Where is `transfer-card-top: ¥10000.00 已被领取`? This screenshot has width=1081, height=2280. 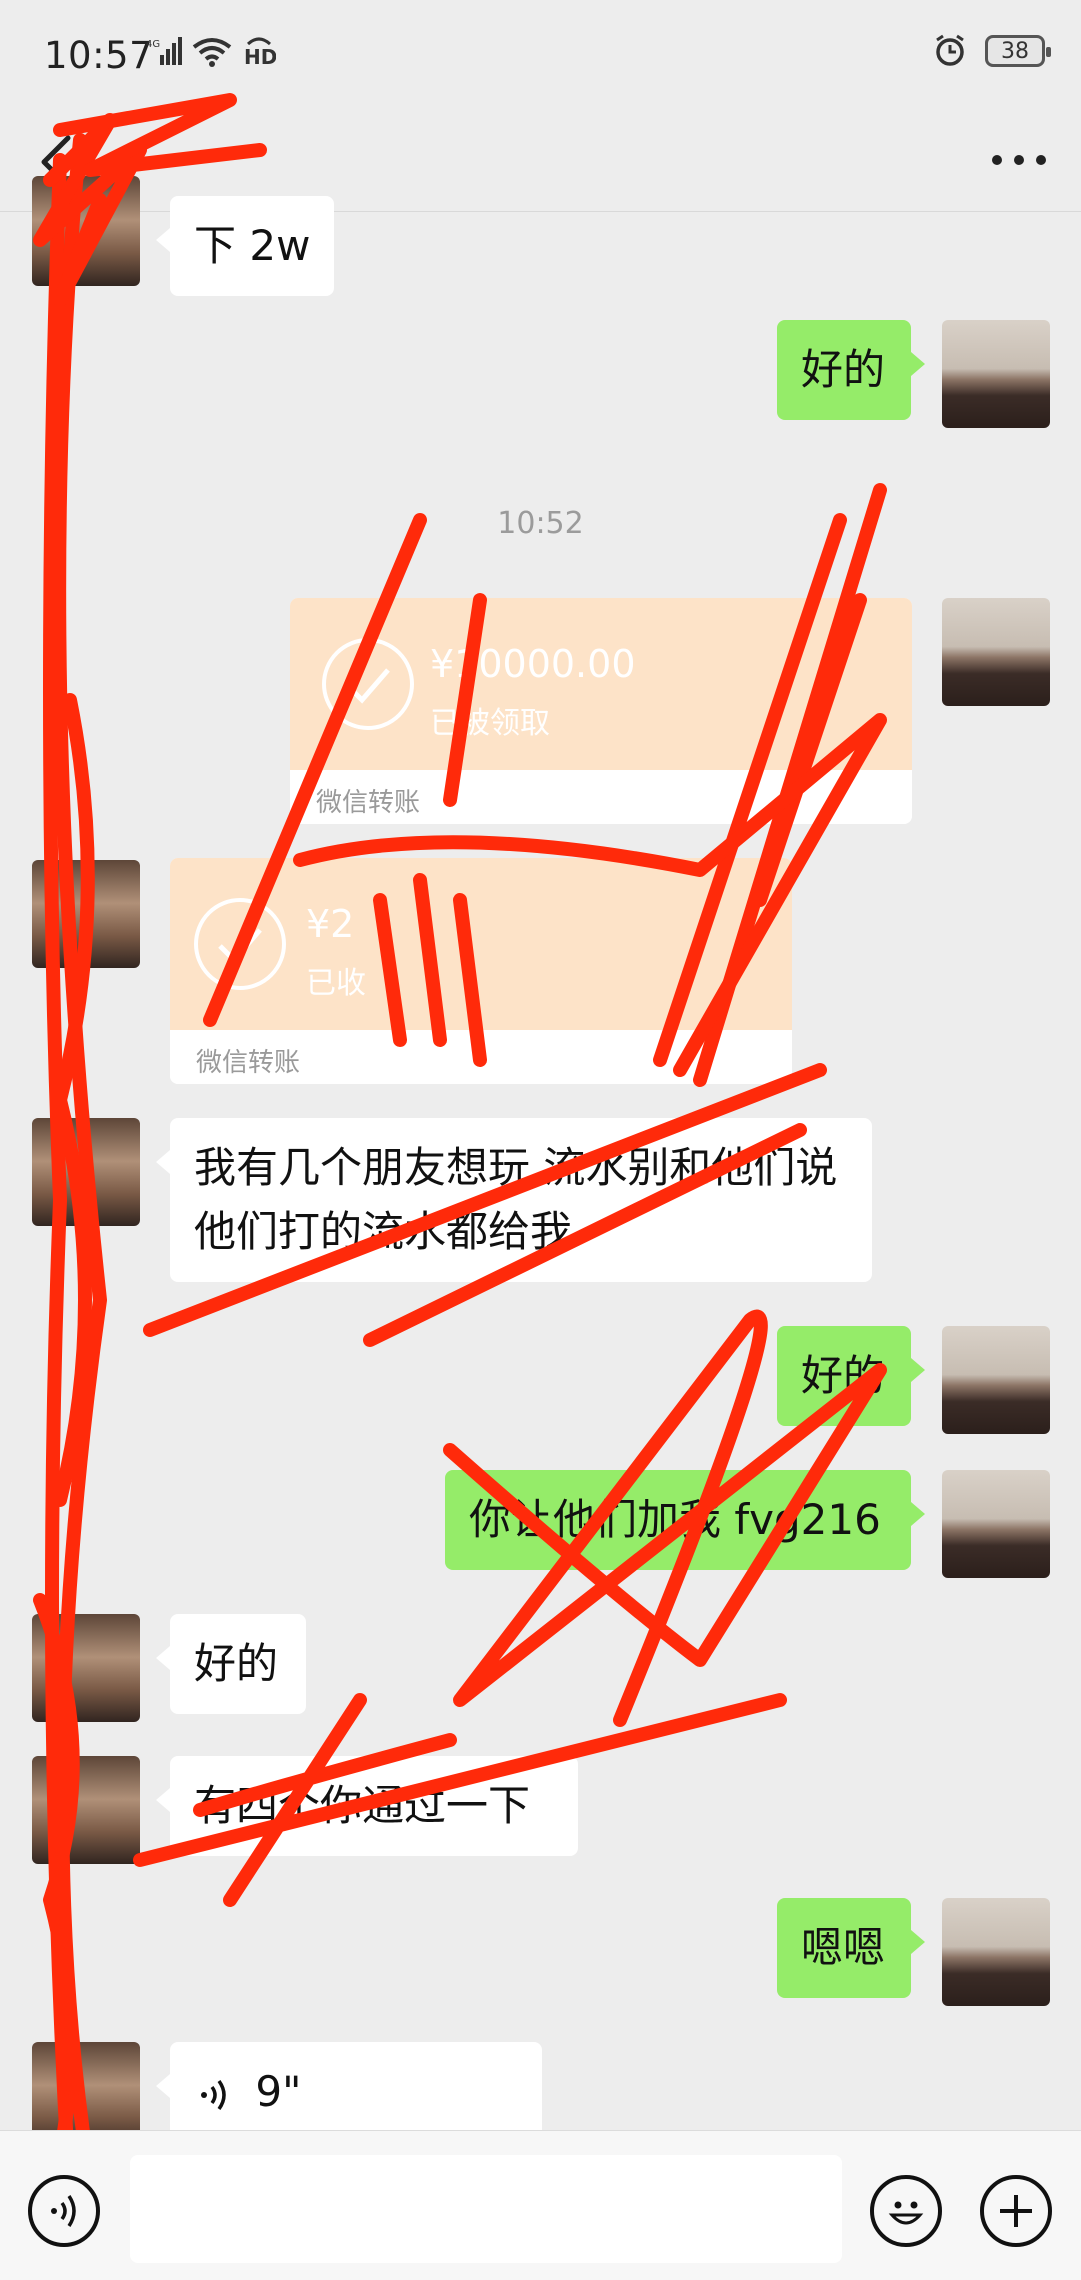 transfer-card-top: ¥10000.00 已被领取 is located at coordinates (601, 684).